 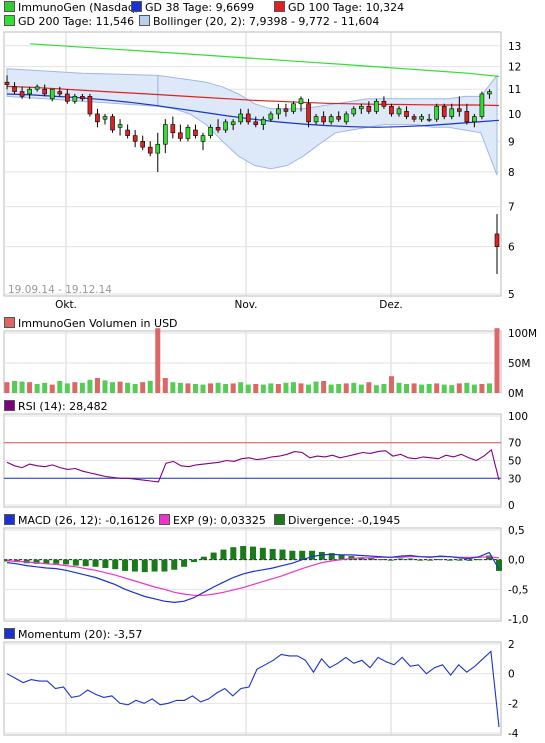 I want to click on panel-frame-vol, so click(x=252, y=362).